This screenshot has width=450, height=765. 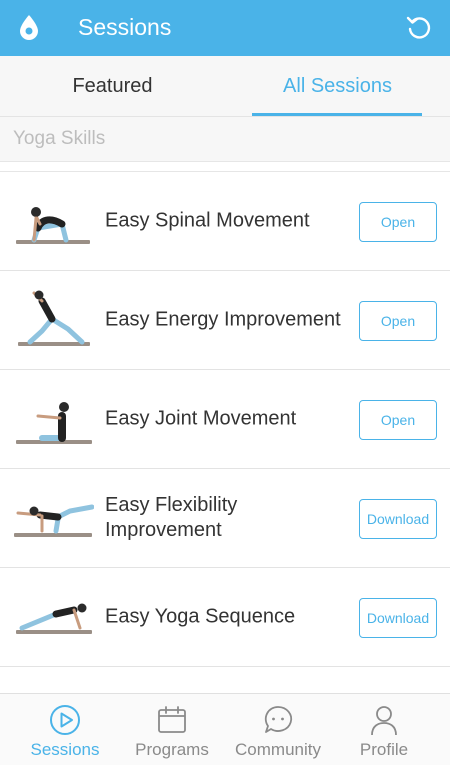 What do you see at coordinates (54, 423) in the screenshot?
I see `yoga-seated-pose-icon` at bounding box center [54, 423].